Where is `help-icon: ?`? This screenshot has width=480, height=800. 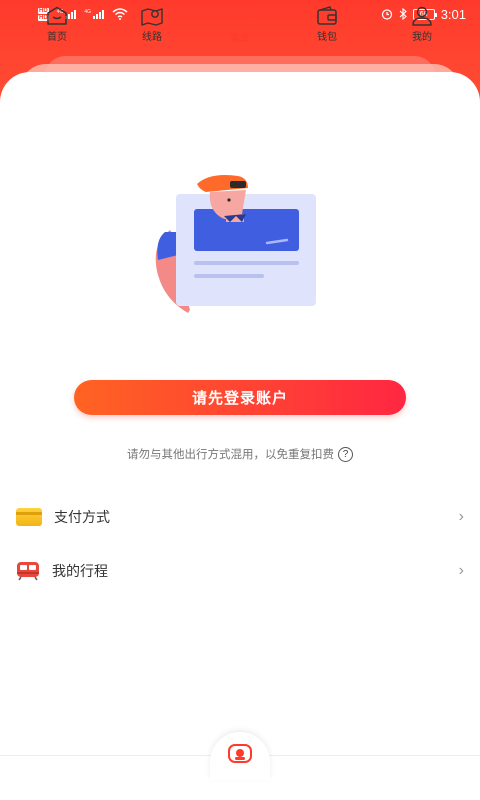
help-icon: ? is located at coordinates (345, 454).